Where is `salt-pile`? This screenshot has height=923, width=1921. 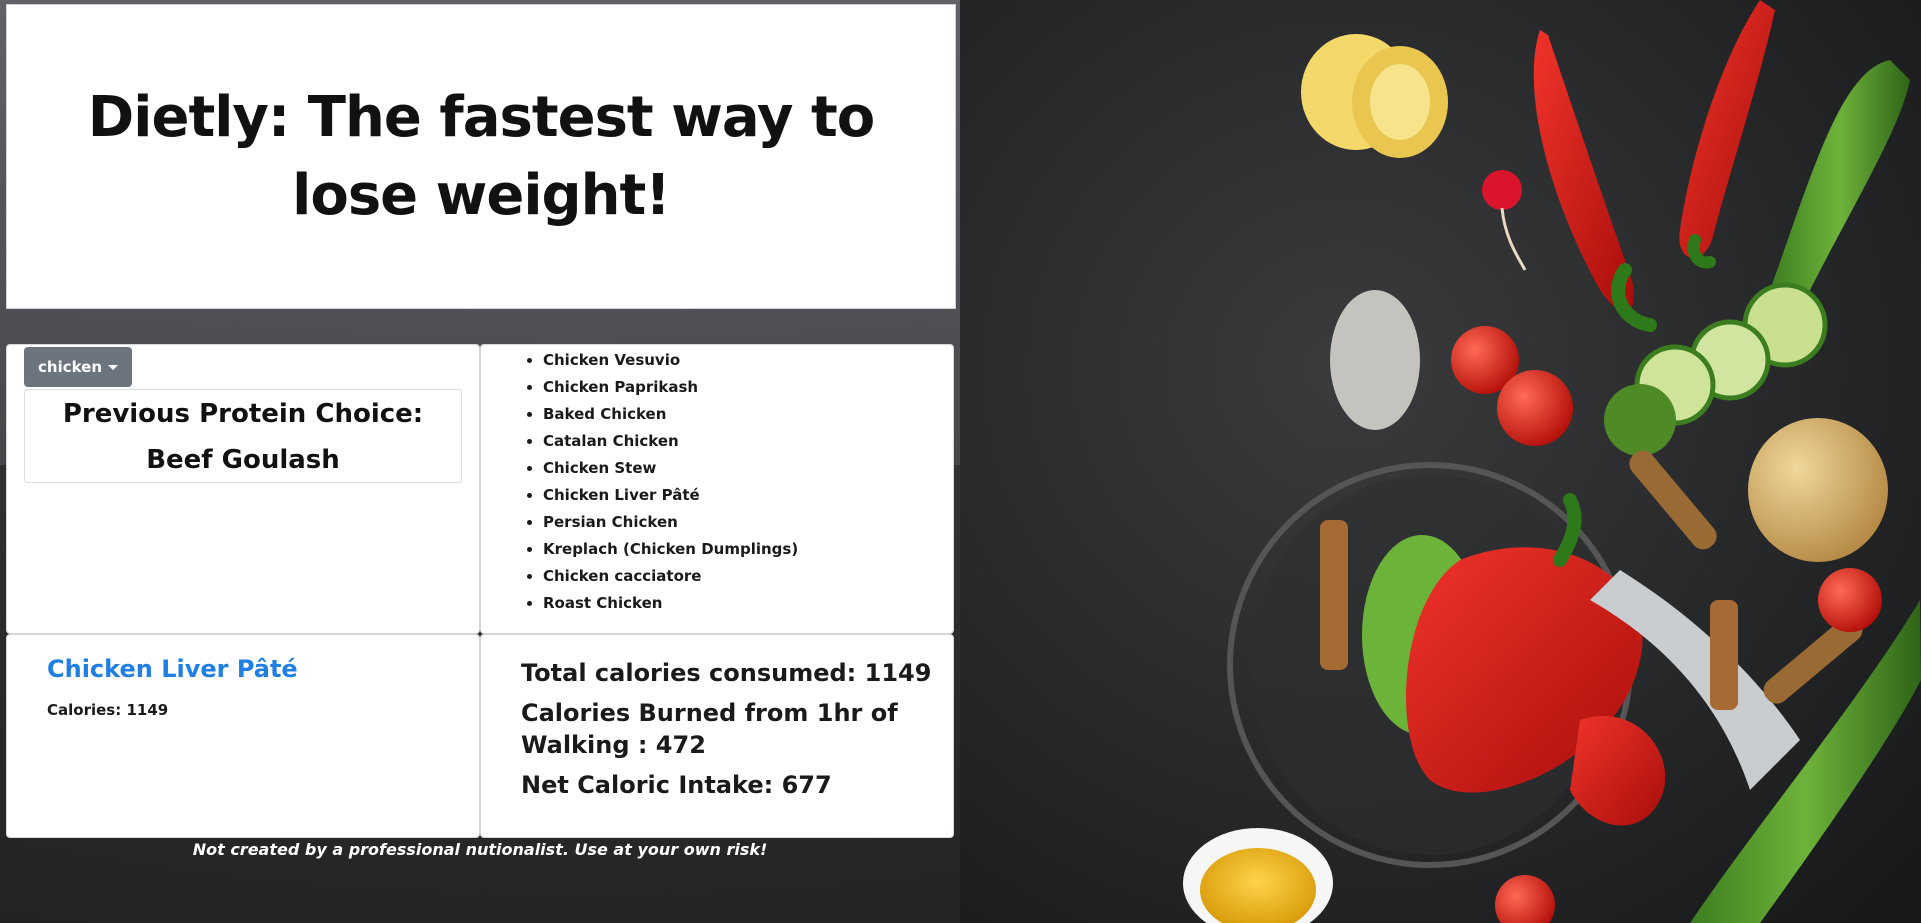 salt-pile is located at coordinates (1375, 360).